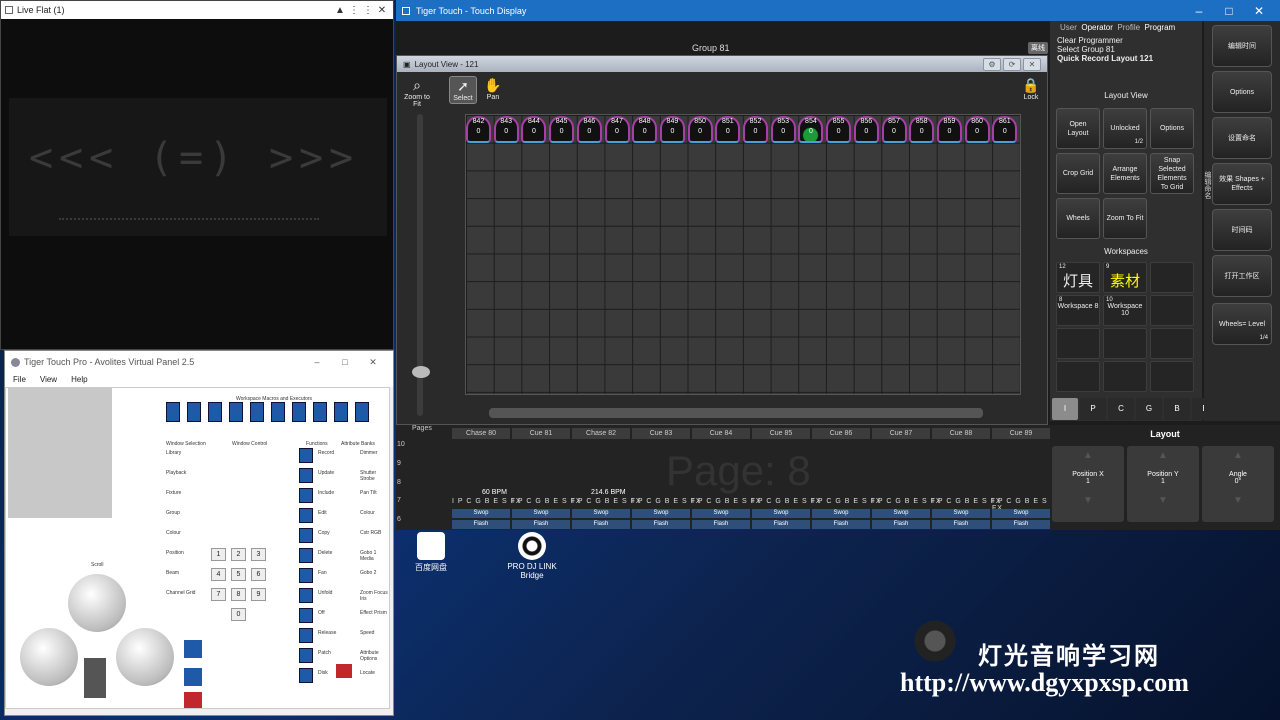  What do you see at coordinates (1078, 218) in the screenshot?
I see `wheels-button: Wheels` at bounding box center [1078, 218].